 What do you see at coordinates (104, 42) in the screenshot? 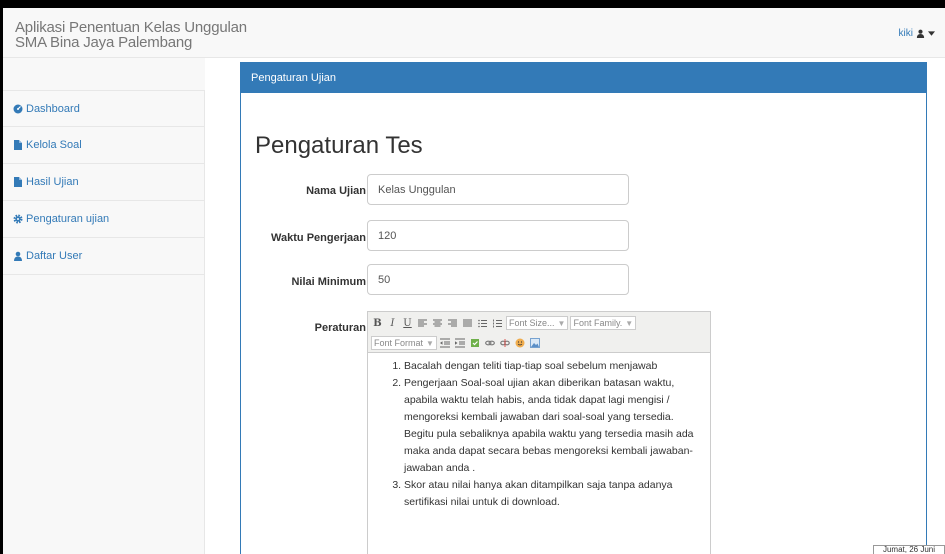
I see `app-title-line2: SMA Bina Jaya Palembang` at bounding box center [104, 42].